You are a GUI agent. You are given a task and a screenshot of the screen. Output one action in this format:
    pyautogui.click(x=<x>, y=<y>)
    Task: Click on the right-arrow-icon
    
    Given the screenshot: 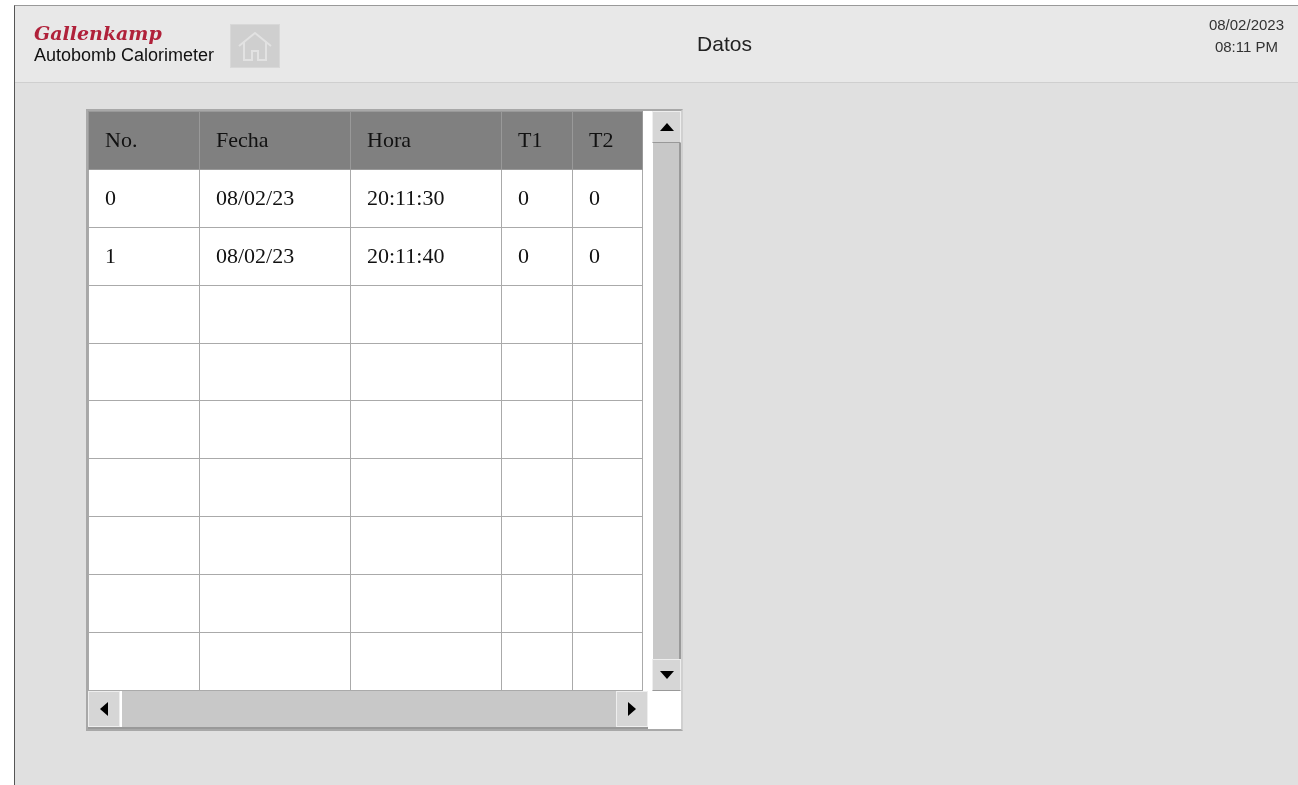 What is the action you would take?
    pyautogui.click(x=632, y=709)
    